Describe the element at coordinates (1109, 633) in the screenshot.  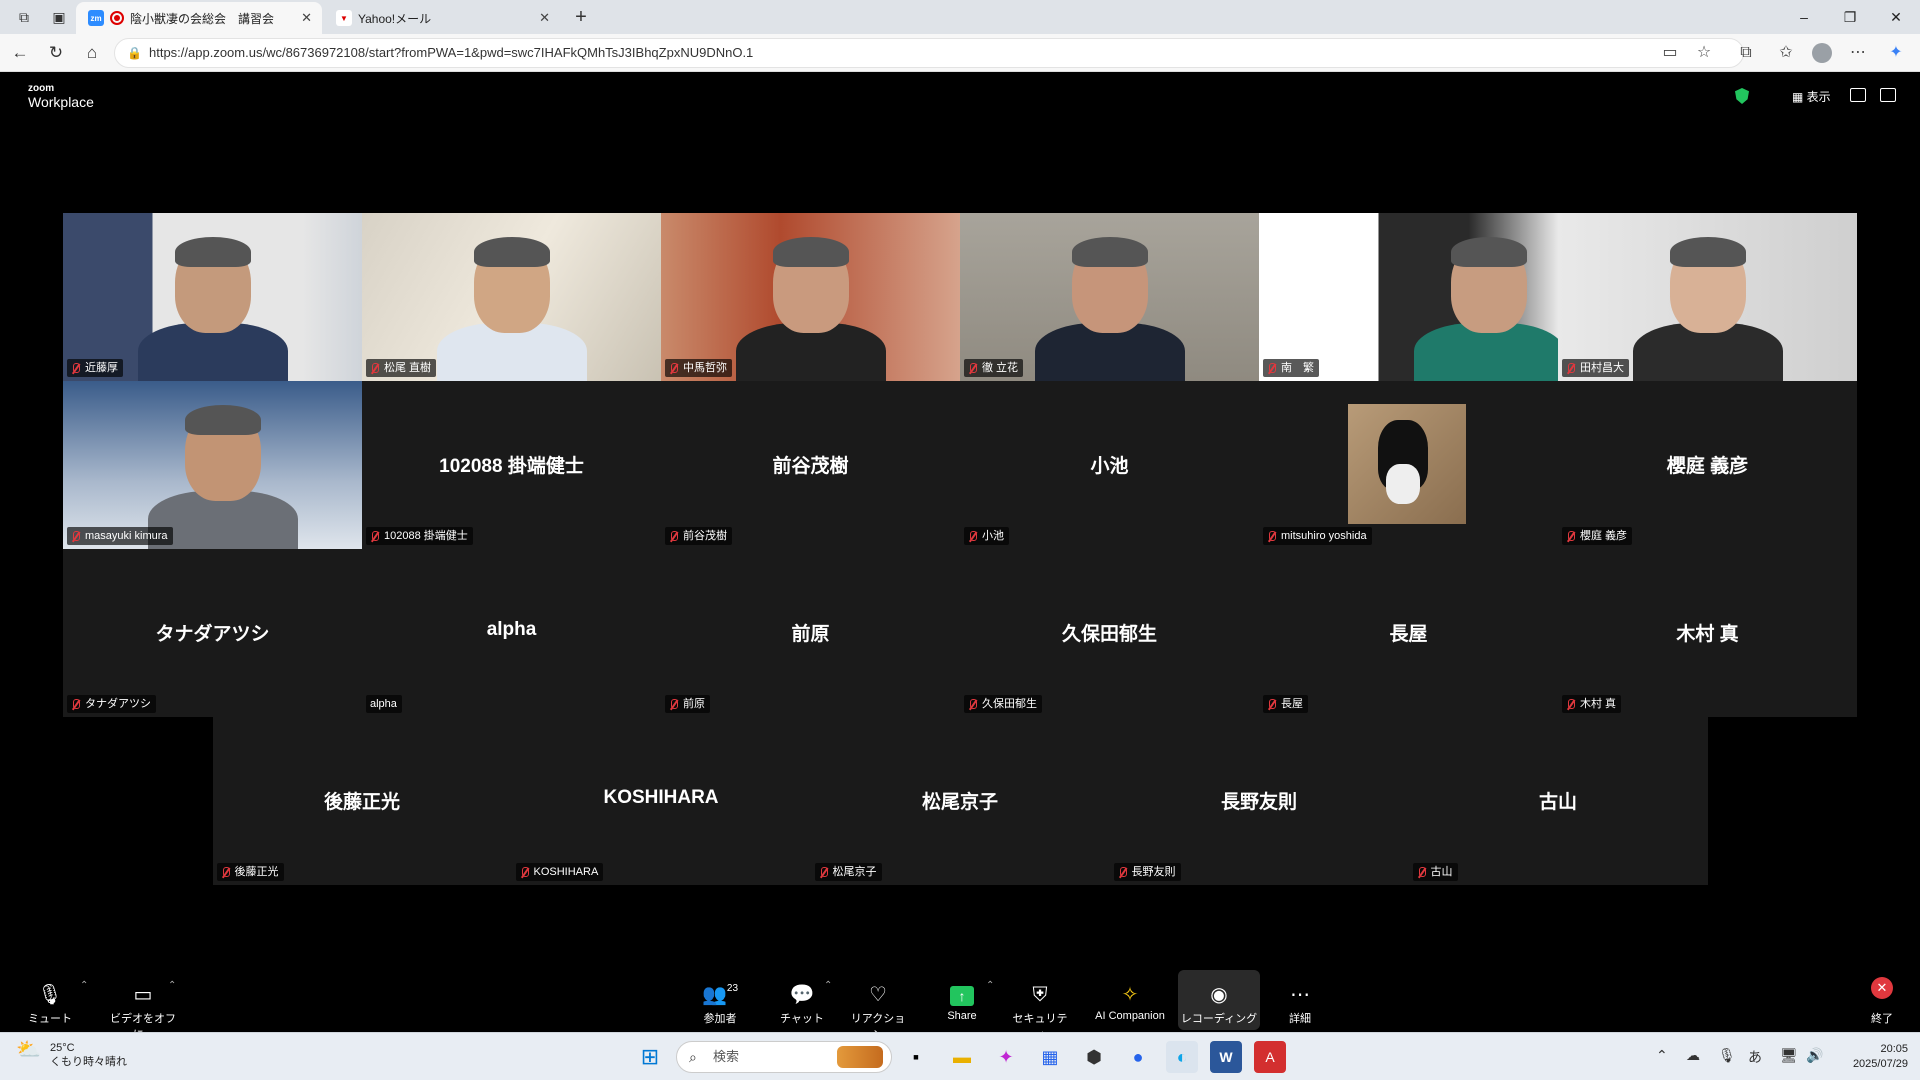
I see `participant-tile: 久保田郁生 久保田郁生` at that location.